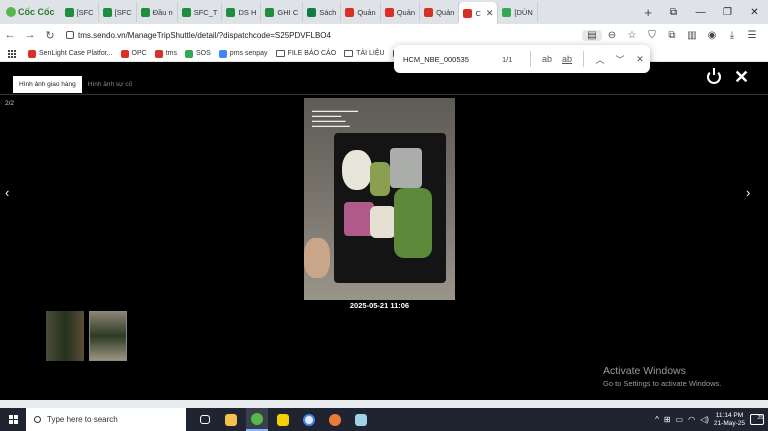 The height and width of the screenshot is (431, 768). What do you see at coordinates (379, 305) in the screenshot?
I see `photo-timestamp: 2025-05-21 11:06` at bounding box center [379, 305].